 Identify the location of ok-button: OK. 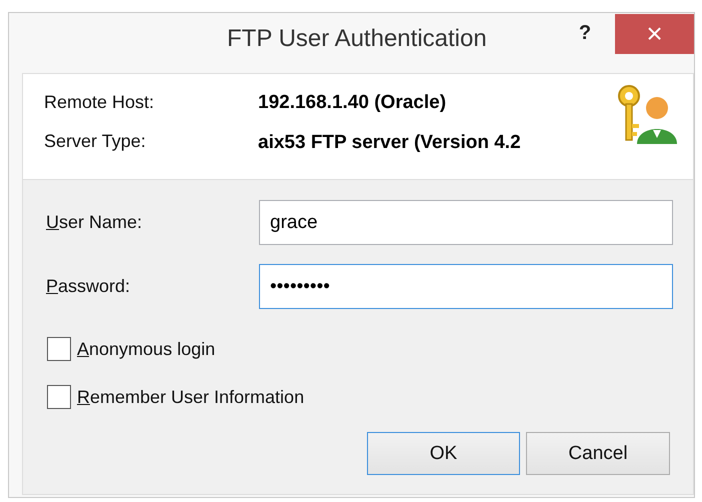
(443, 453).